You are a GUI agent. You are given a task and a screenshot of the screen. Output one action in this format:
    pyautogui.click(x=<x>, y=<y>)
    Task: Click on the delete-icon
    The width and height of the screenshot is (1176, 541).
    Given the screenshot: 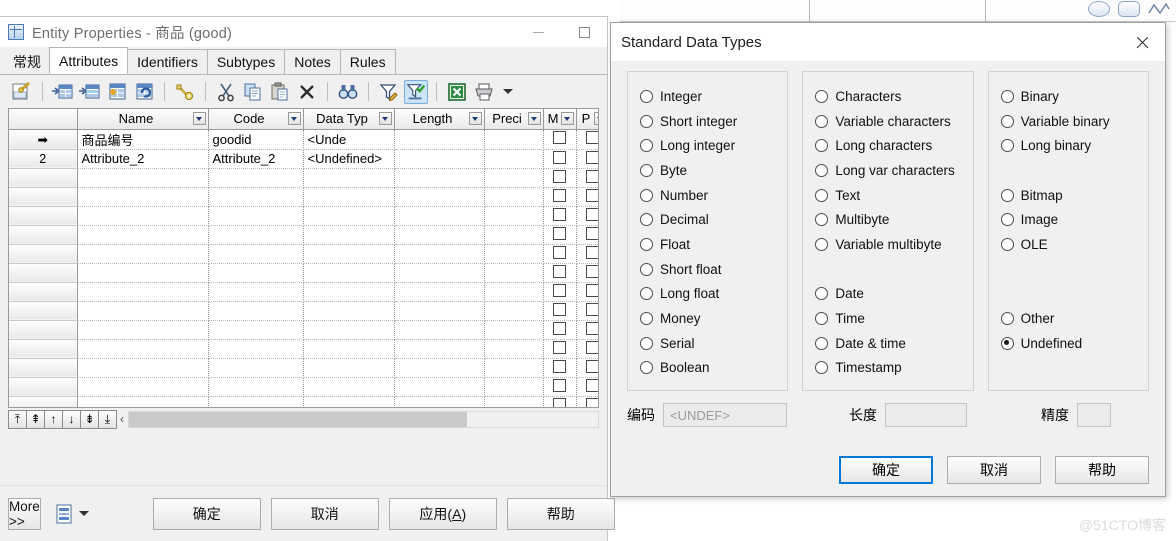 What is the action you would take?
    pyautogui.click(x=307, y=92)
    